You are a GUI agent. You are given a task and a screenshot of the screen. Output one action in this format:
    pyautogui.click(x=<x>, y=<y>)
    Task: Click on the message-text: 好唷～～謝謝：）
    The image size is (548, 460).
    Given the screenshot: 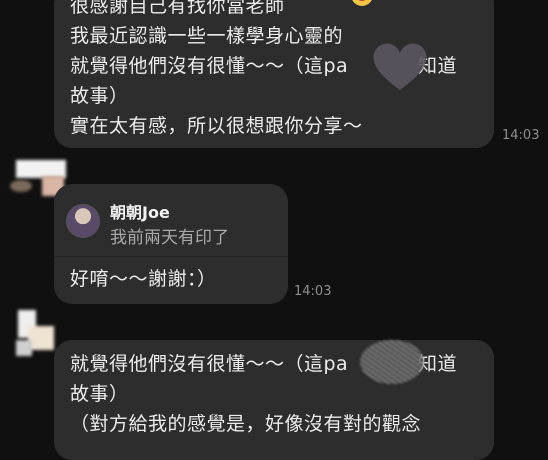 What is the action you would take?
    pyautogui.click(x=143, y=279)
    